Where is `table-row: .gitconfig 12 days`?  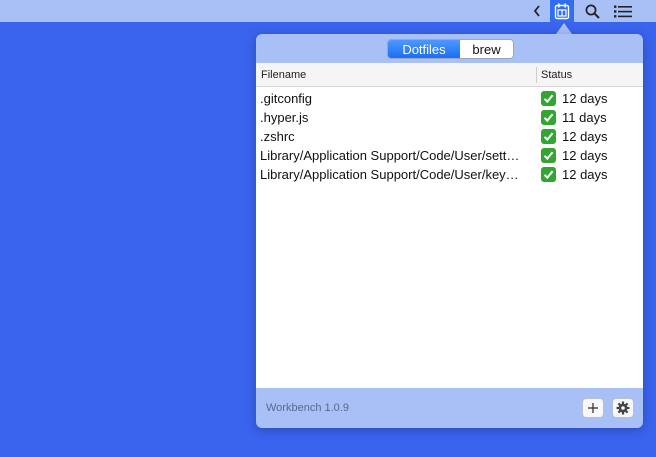 table-row: .gitconfig 12 days is located at coordinates (449, 98).